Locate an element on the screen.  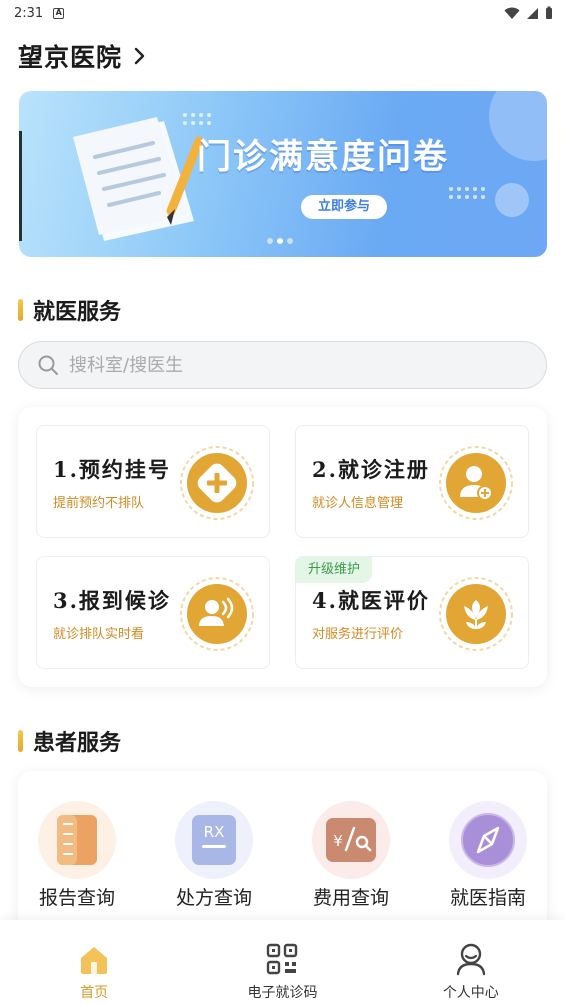
status-left: 2:31 A is located at coordinates (39, 13).